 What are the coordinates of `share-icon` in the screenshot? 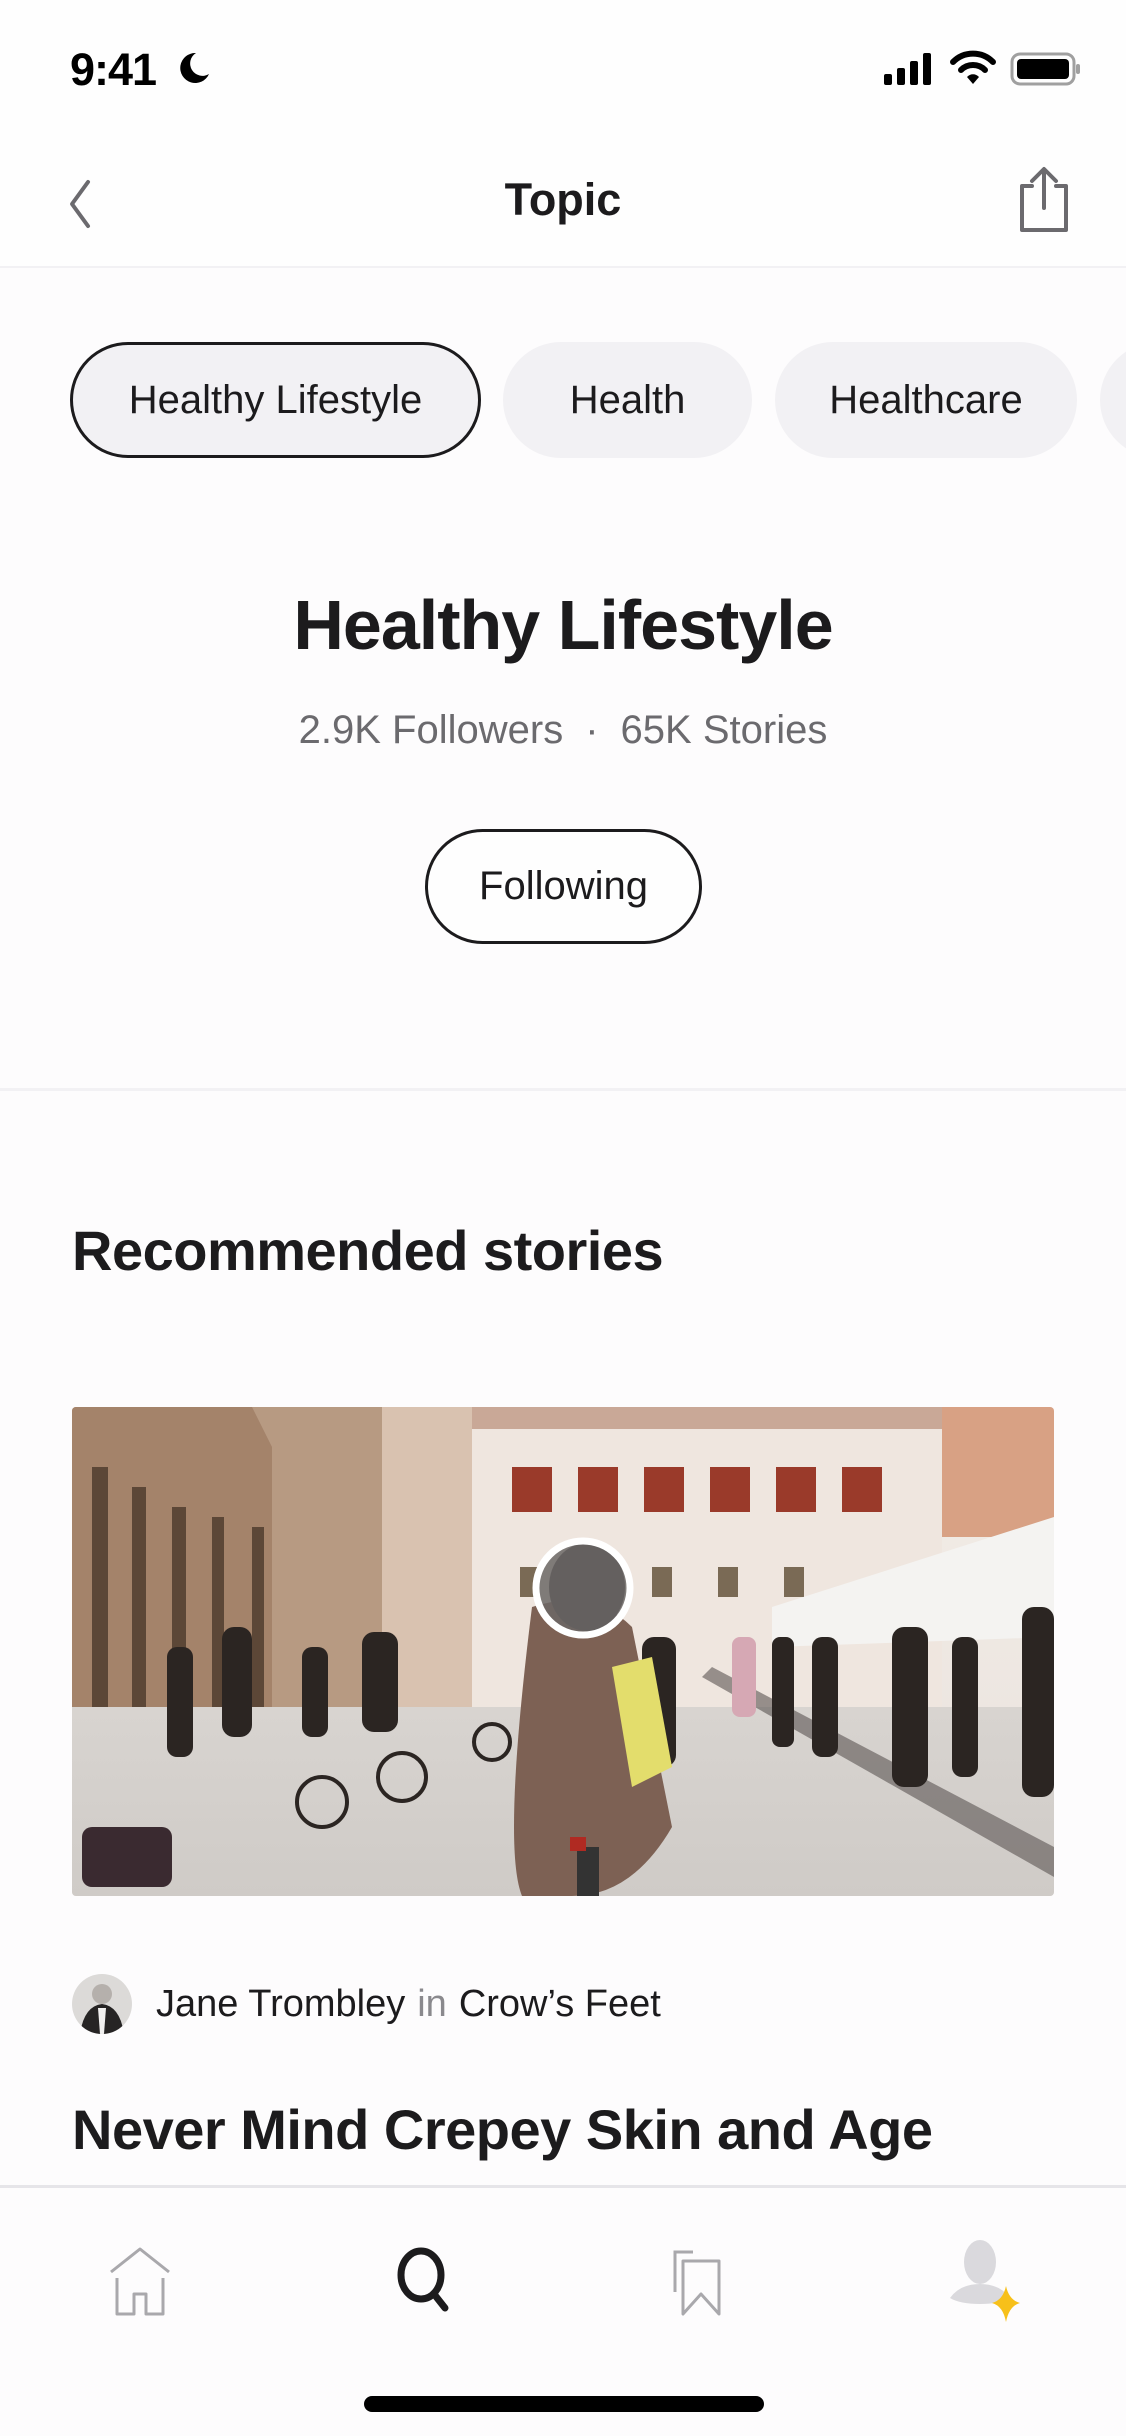 It's located at (1044, 199).